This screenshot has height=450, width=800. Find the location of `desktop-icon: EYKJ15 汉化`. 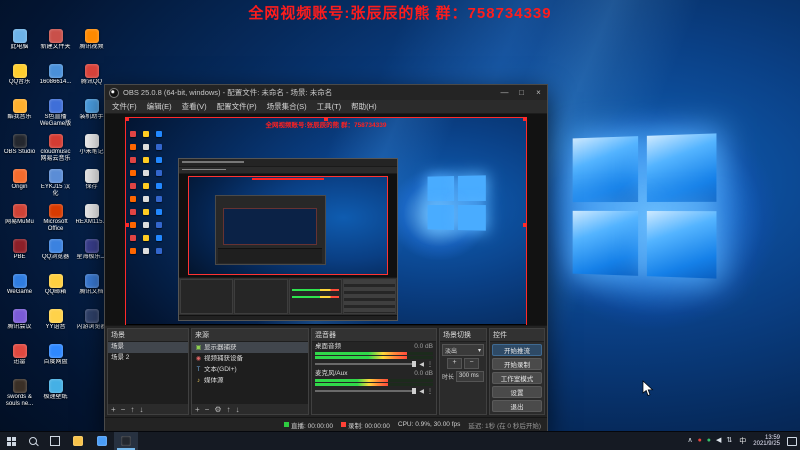

desktop-icon: EYKJ15 汉化 is located at coordinates (55, 185).